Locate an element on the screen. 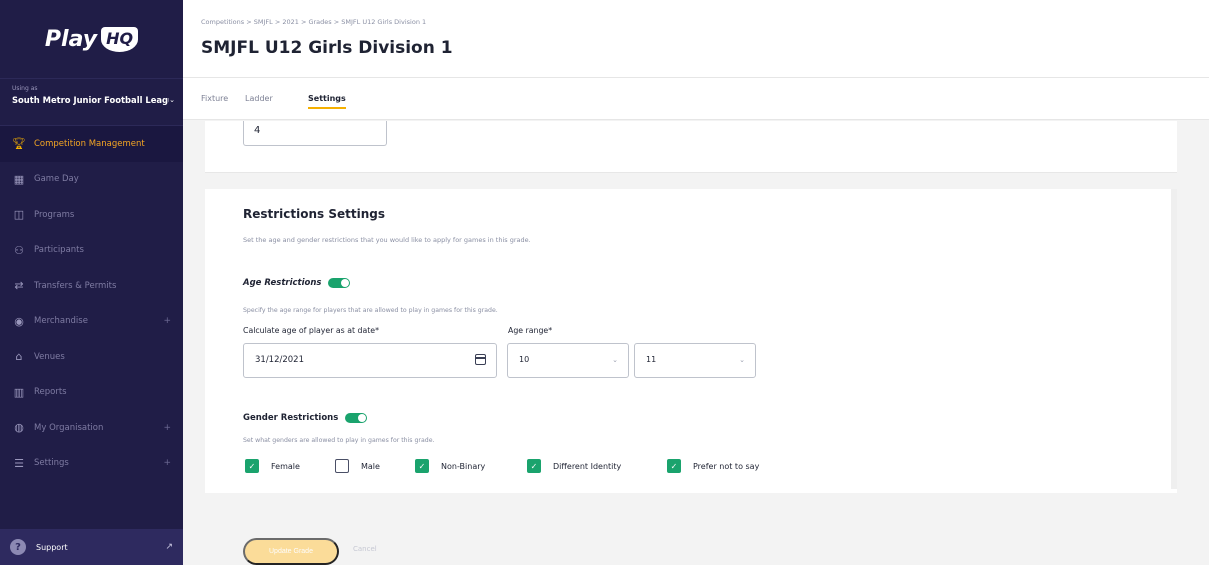 The width and height of the screenshot is (1209, 565). age-range-to-value: 11 is located at coordinates (651, 359).